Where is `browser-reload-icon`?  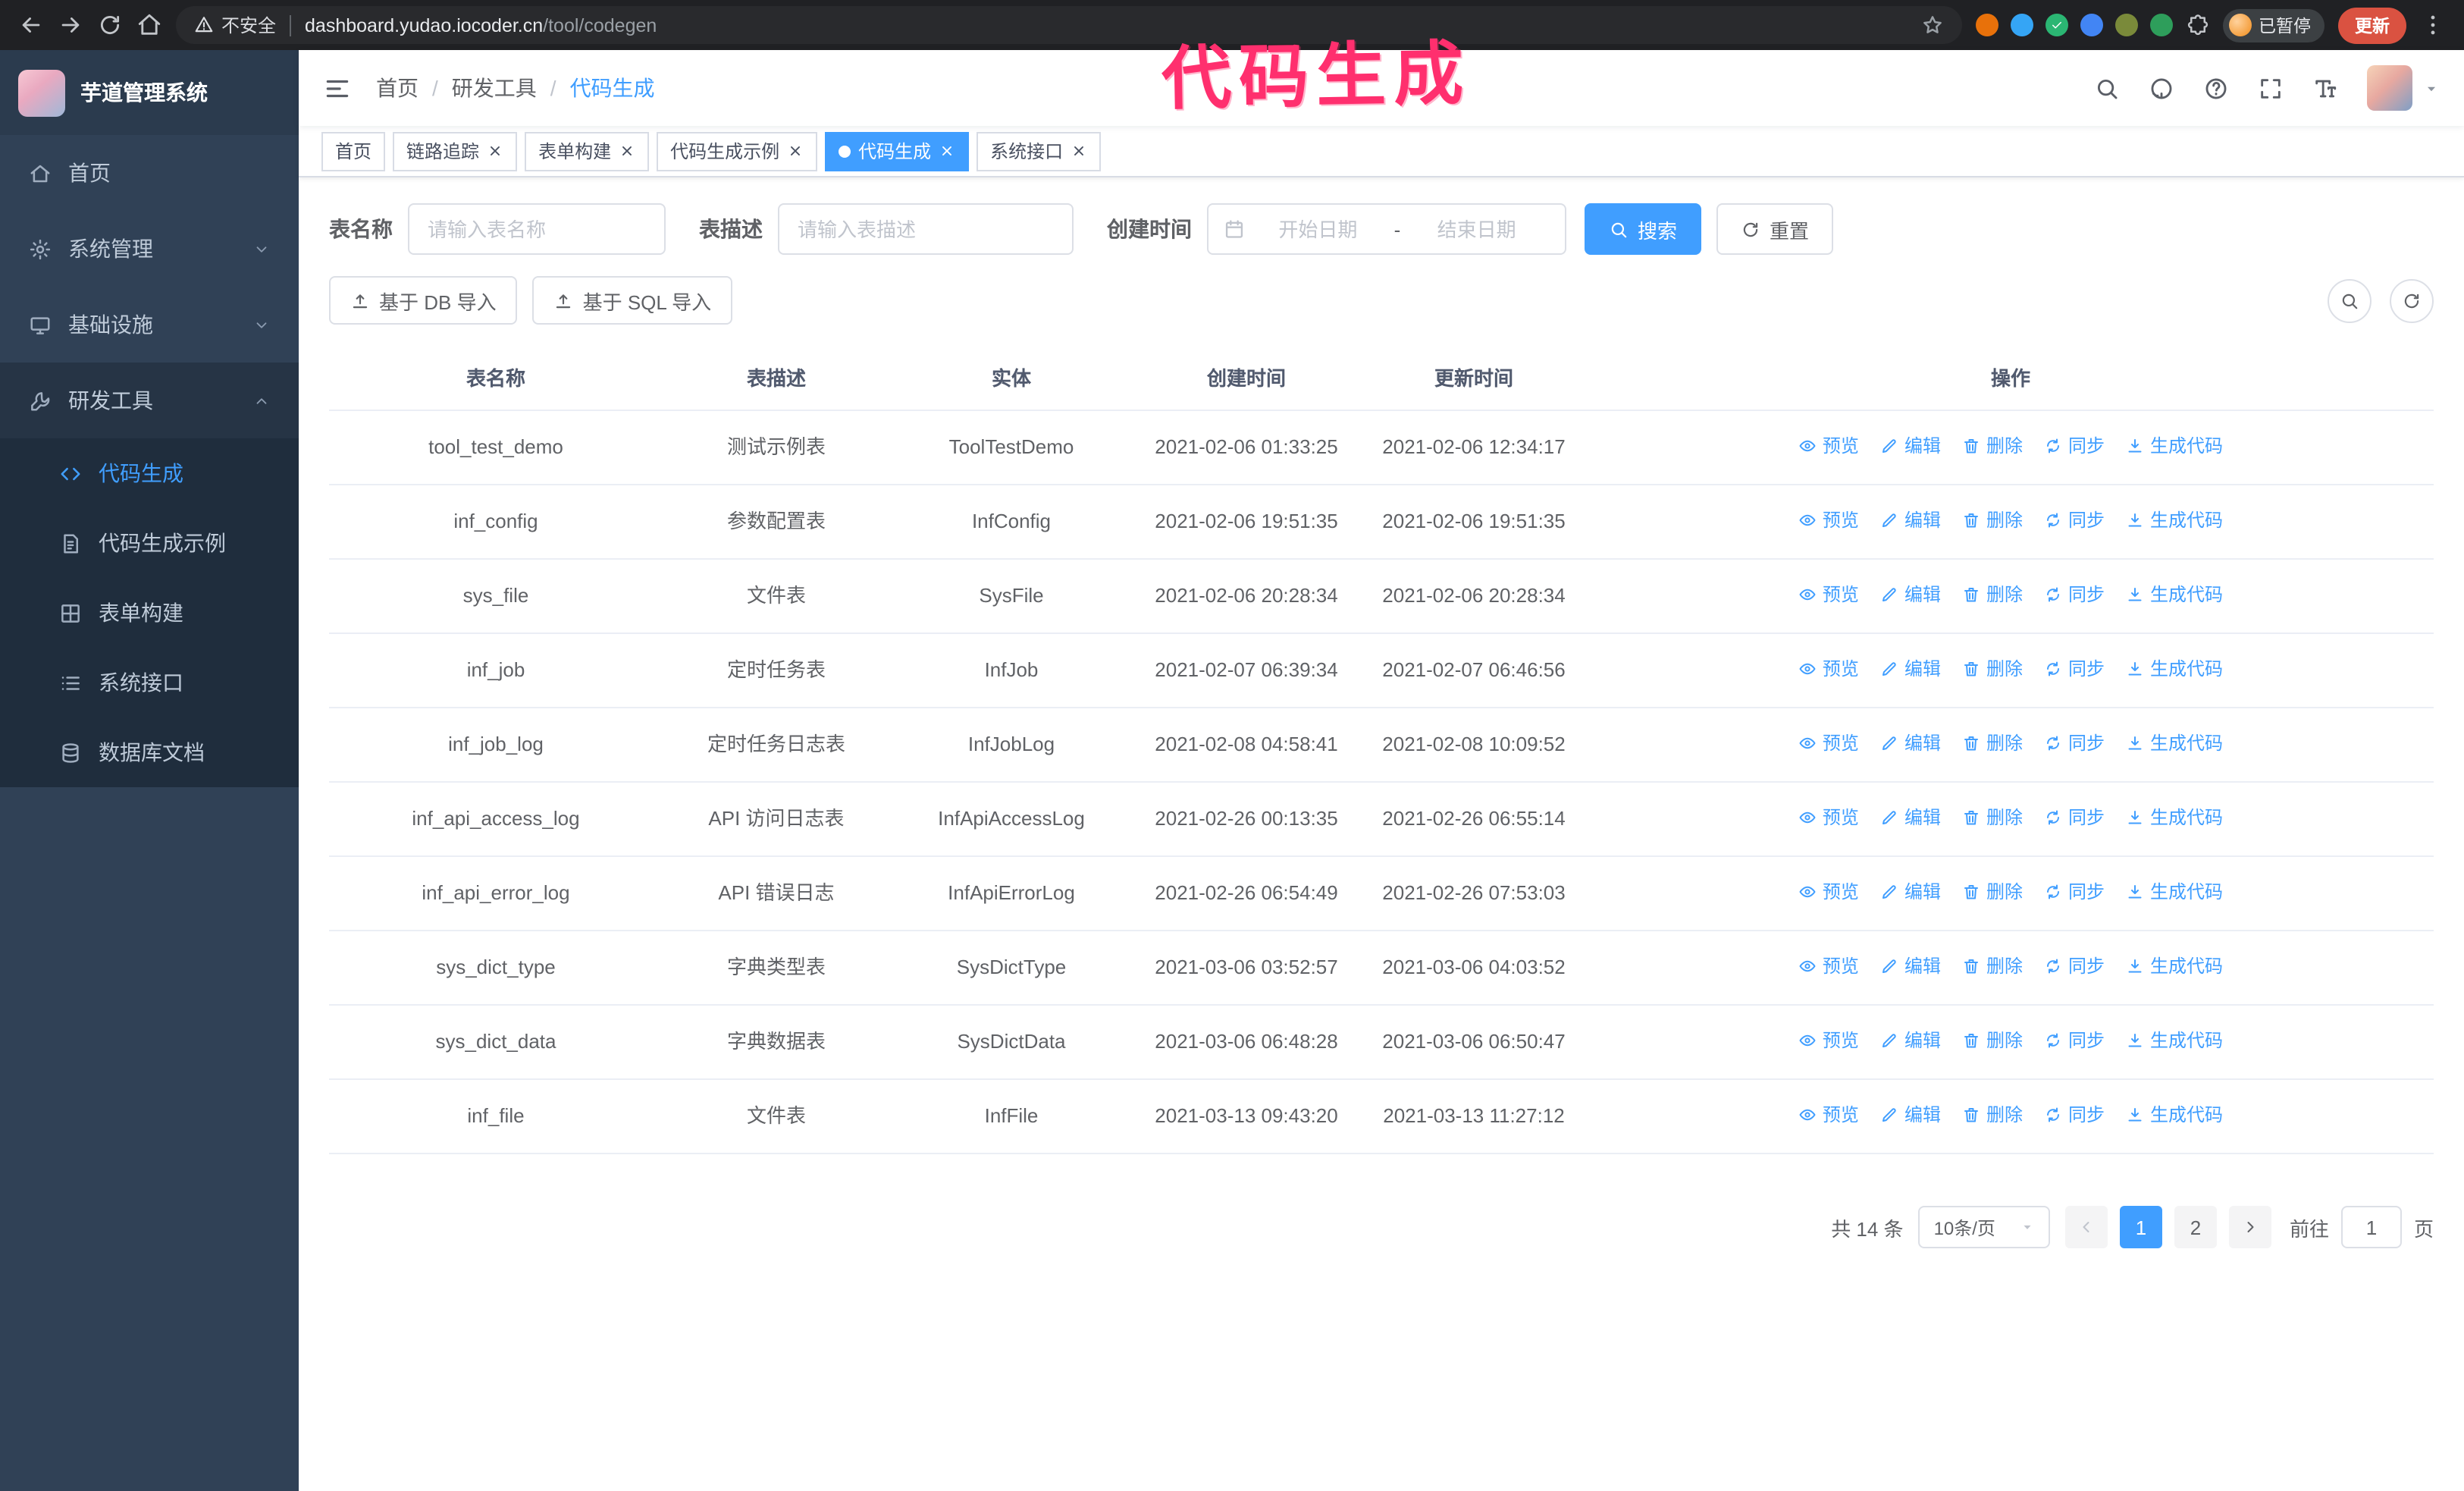 browser-reload-icon is located at coordinates (110, 25).